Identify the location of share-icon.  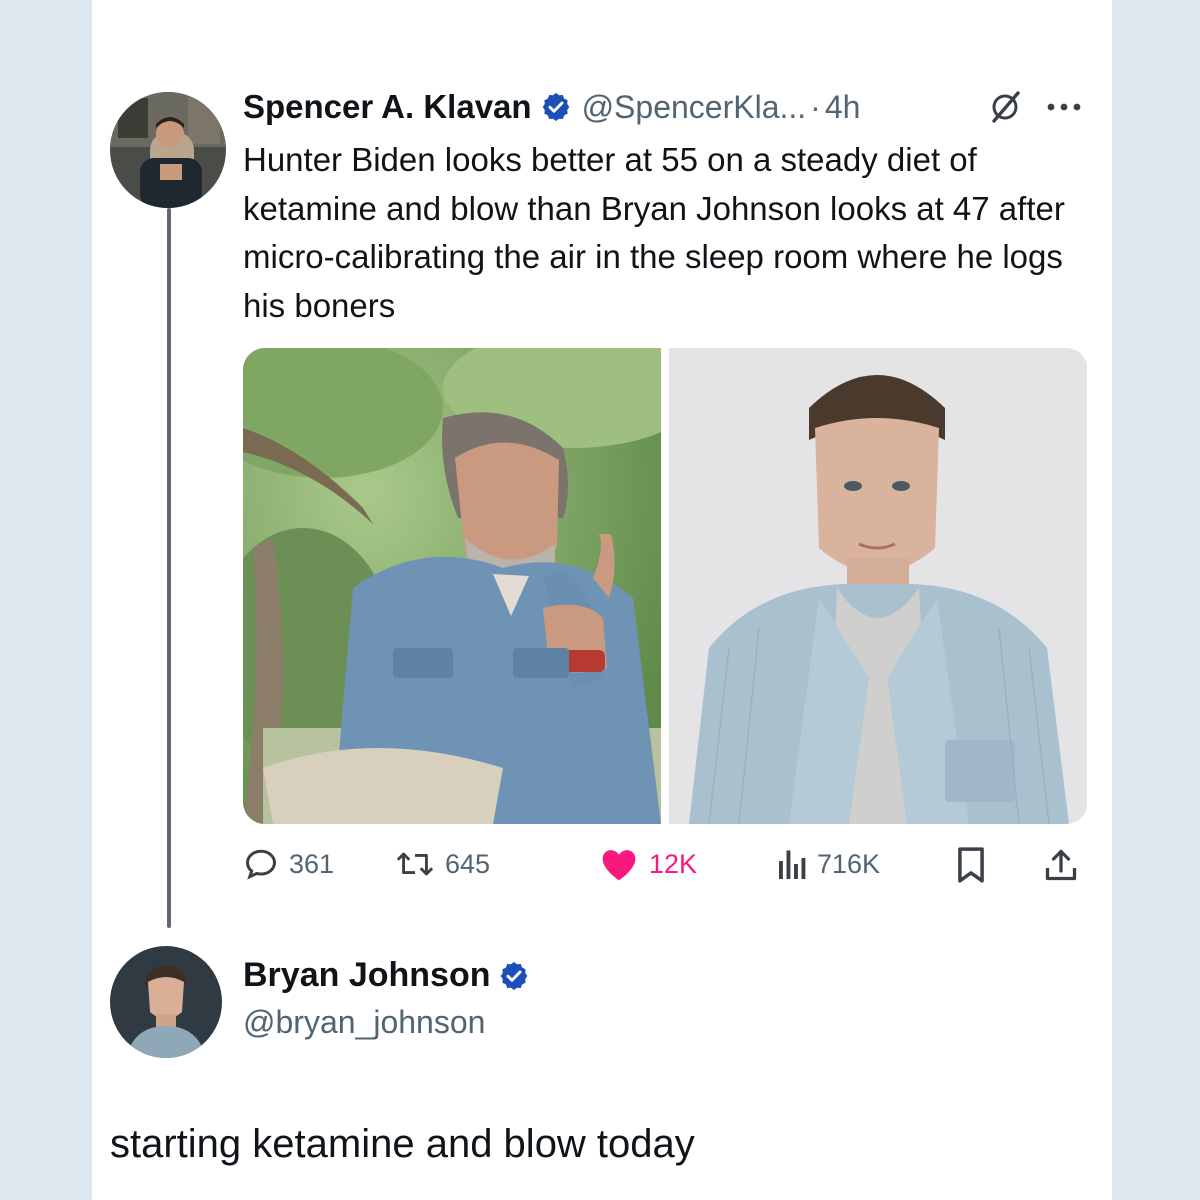
(1061, 865).